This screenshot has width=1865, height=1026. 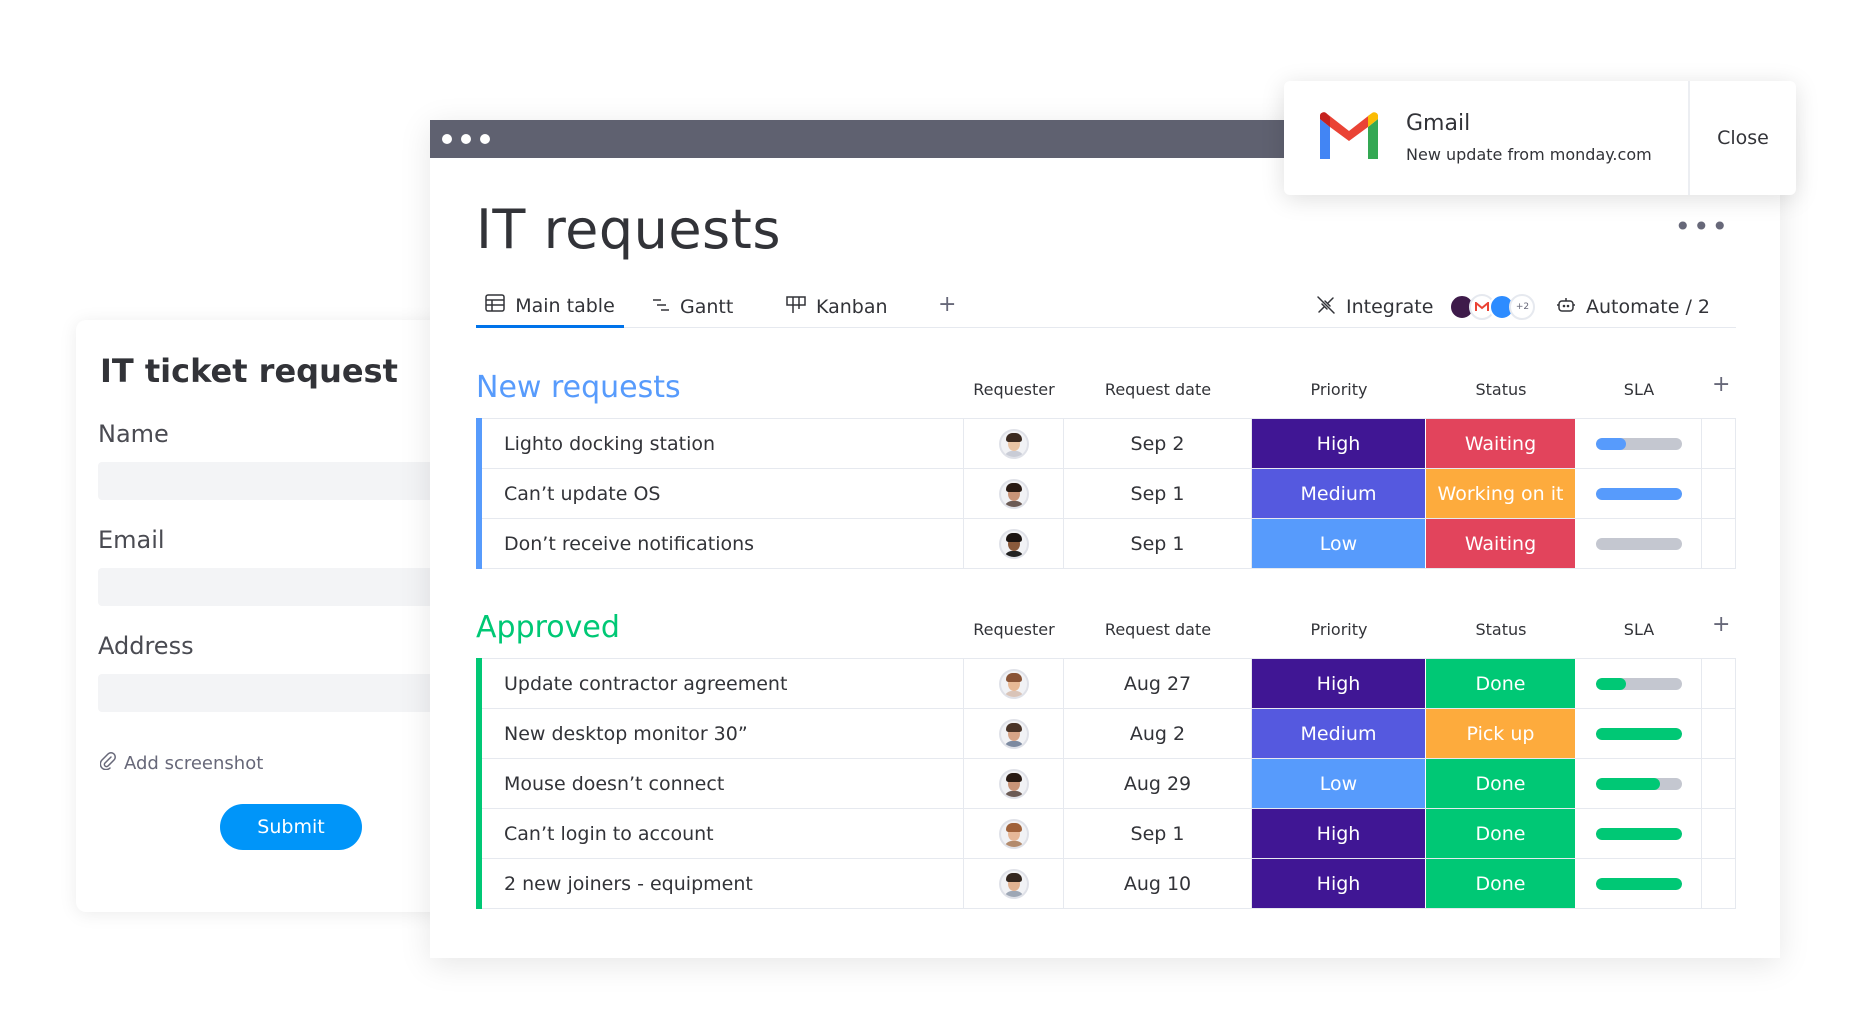 I want to click on item-name-cell: Mouse doesn’t connect, so click(x=720, y=783).